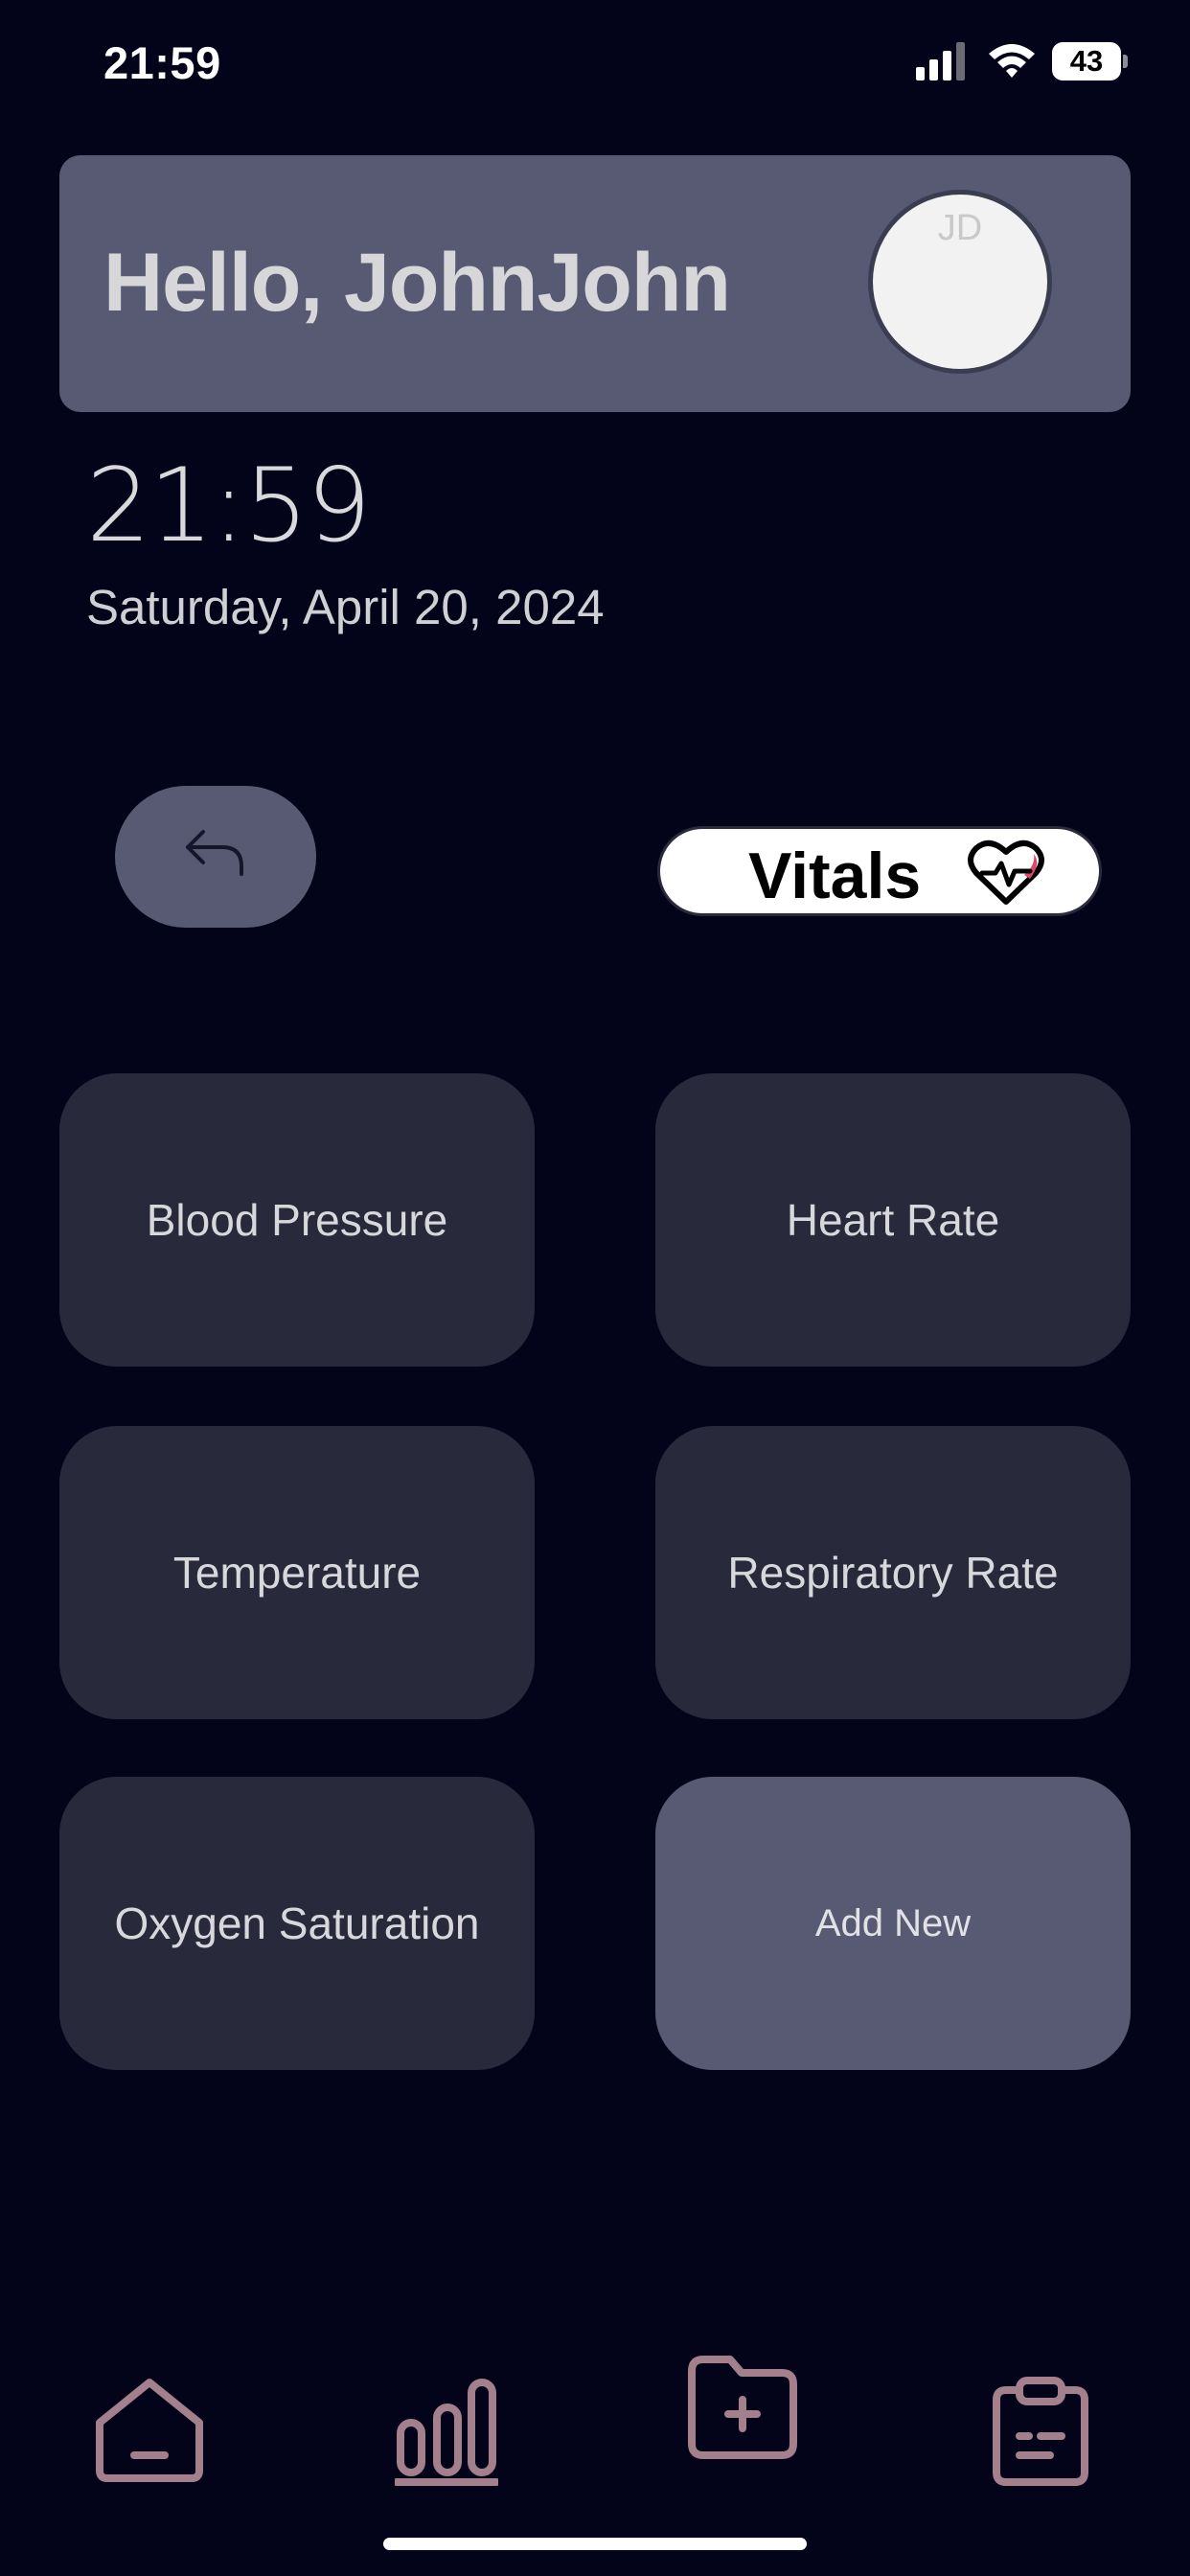 The height and width of the screenshot is (2576, 1190). Describe the element at coordinates (893, 1924) in the screenshot. I see `add-new-button: Add New` at that location.